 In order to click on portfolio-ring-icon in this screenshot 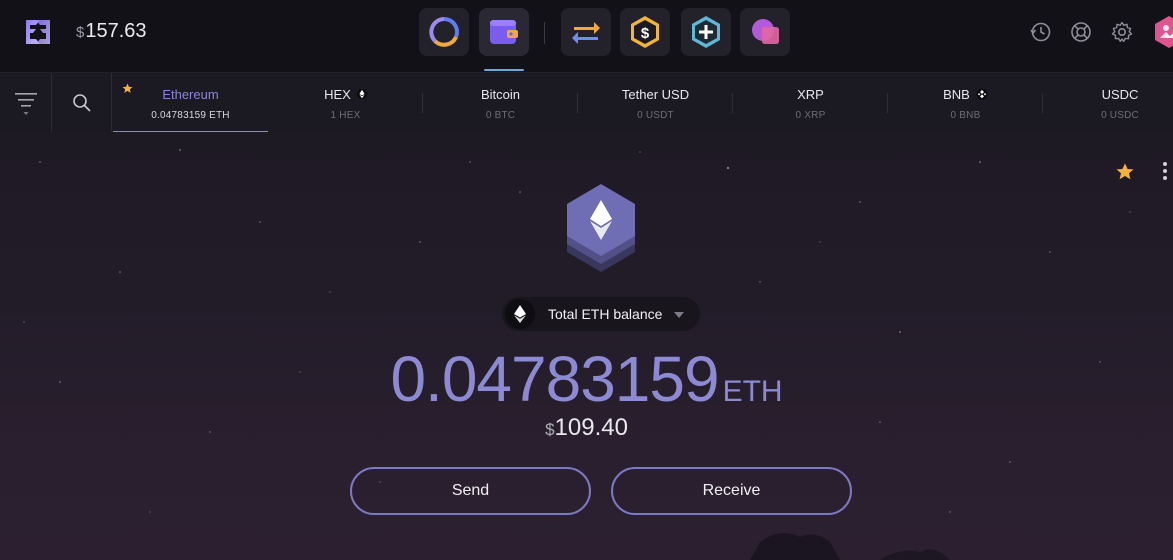, I will do `click(444, 32)`.